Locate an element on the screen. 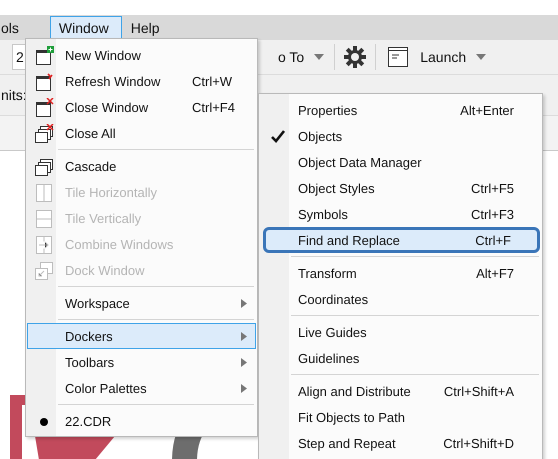 This screenshot has height=459, width=558. menu-item: Coordinates is located at coordinates (400, 299).